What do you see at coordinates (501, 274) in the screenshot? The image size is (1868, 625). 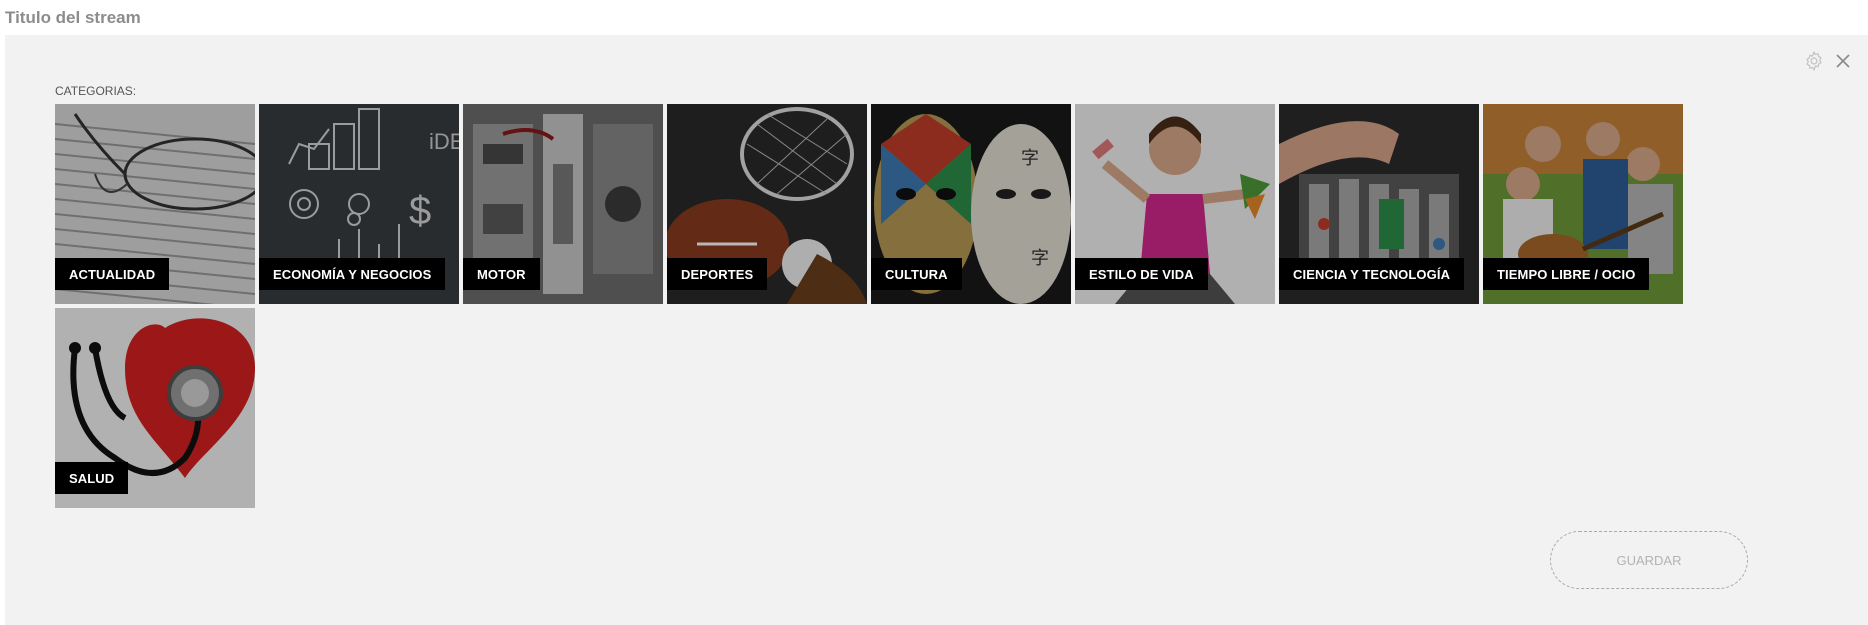 I see `category-label: MOTOR` at bounding box center [501, 274].